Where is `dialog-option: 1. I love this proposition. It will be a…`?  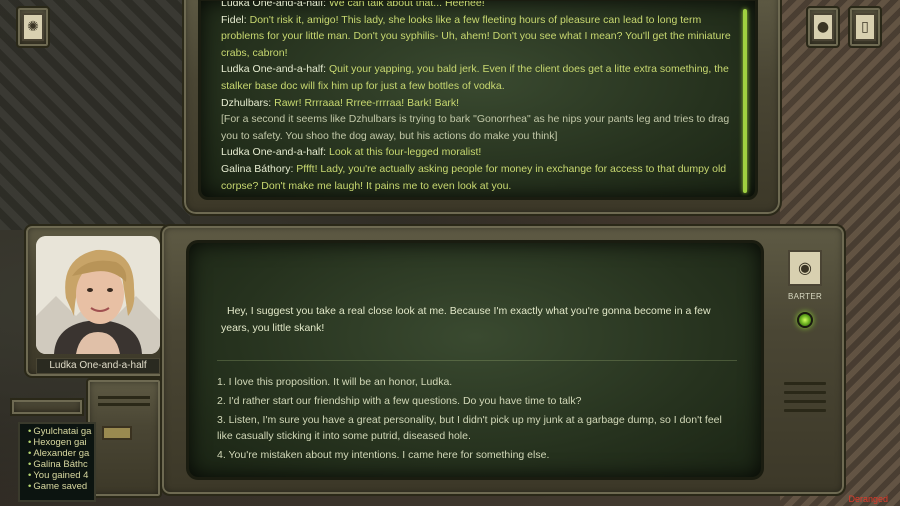
dialog-option: 1. I love this proposition. It will be a… is located at coordinates (477, 383).